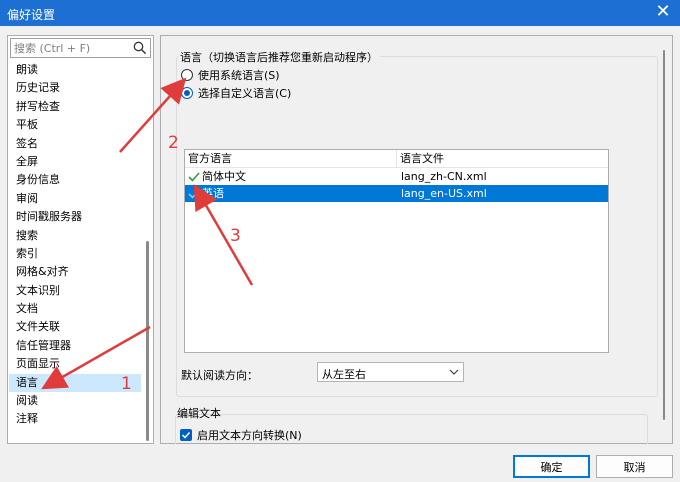 This screenshot has width=680, height=482. Describe the element at coordinates (291, 159) in the screenshot. I see `column-header-language: 官方语言` at that location.